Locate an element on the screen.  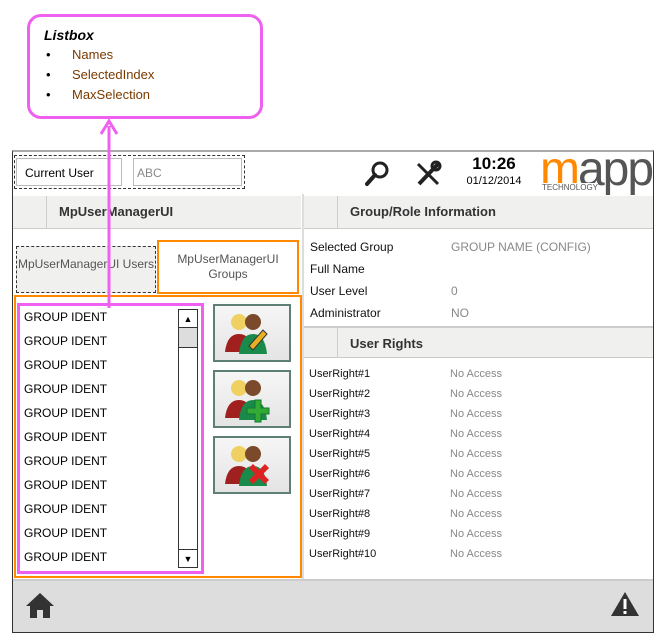
user-right-label: UserRight#4 is located at coordinates (340, 434).